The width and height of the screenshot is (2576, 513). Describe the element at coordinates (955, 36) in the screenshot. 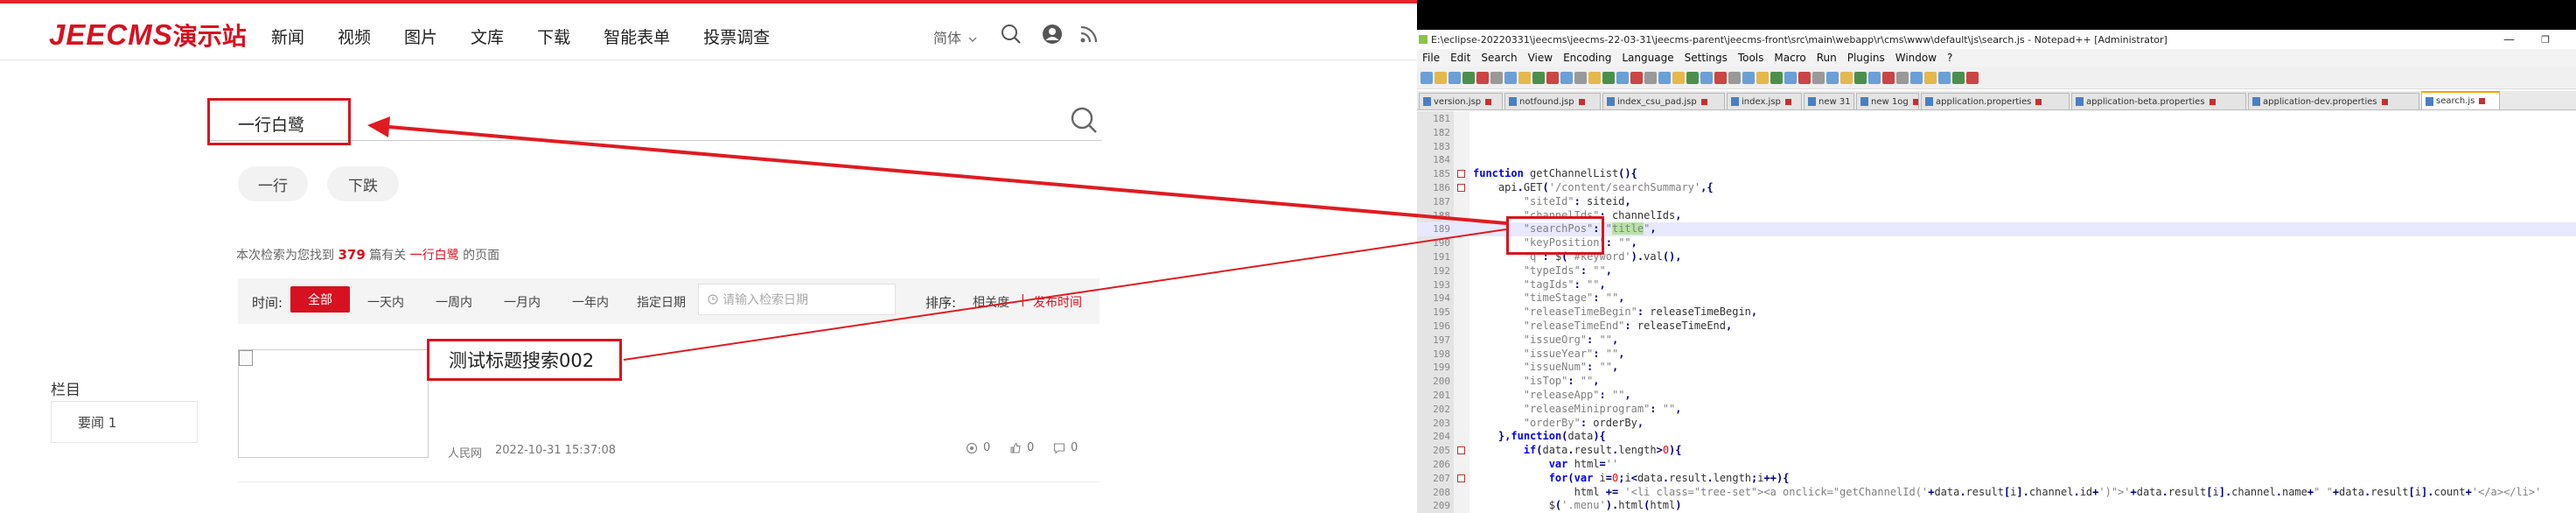

I see `language-switch: 简体` at that location.